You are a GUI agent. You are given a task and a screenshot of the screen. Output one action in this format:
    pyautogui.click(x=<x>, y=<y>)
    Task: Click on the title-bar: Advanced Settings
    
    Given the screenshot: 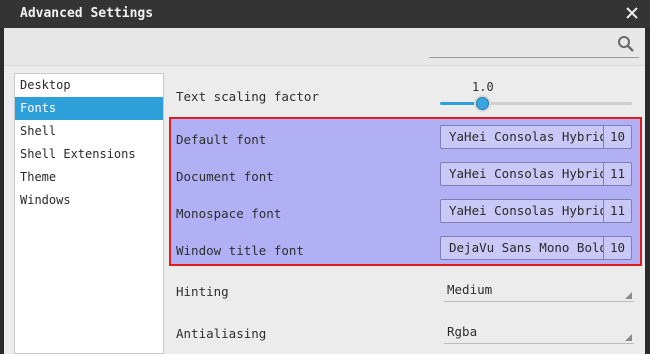 What is the action you would take?
    pyautogui.click(x=325, y=14)
    